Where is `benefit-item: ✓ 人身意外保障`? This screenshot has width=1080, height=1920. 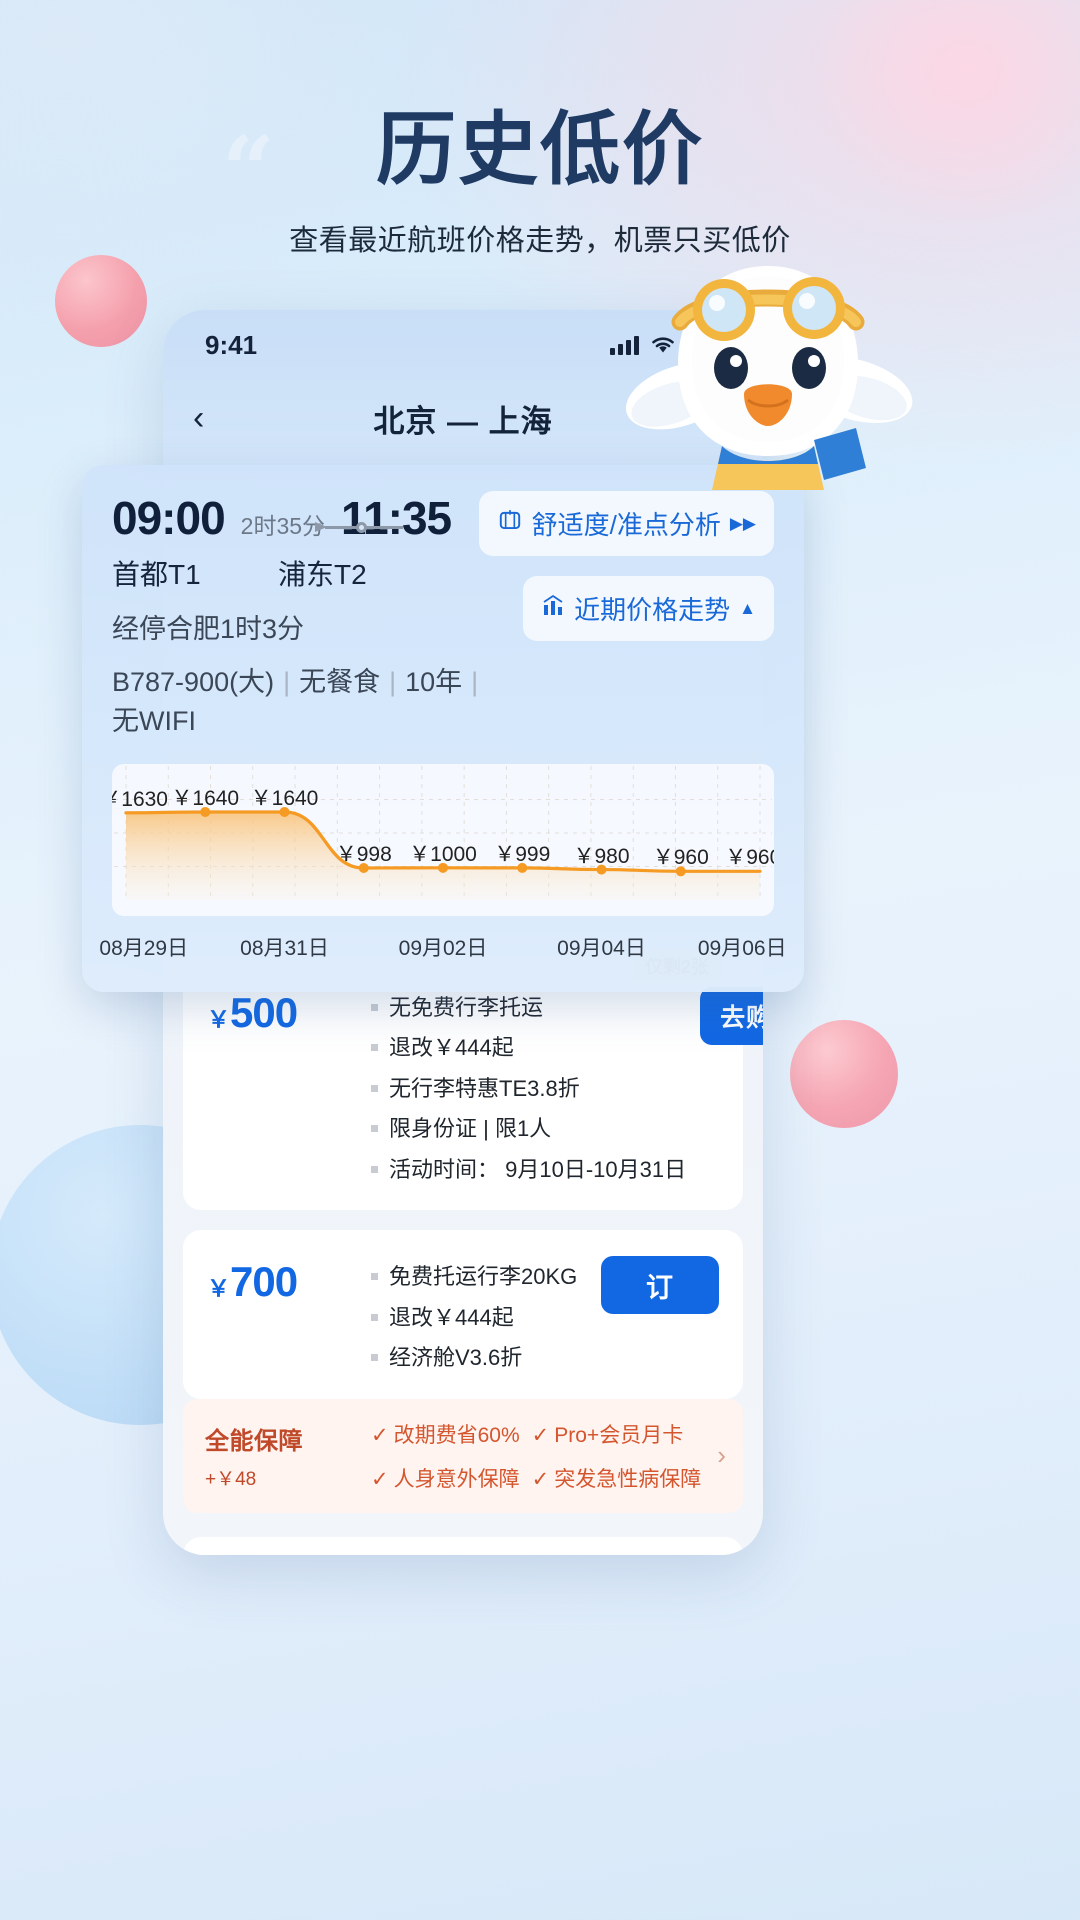 benefit-item: ✓ 人身意外保障 is located at coordinates (445, 1479).